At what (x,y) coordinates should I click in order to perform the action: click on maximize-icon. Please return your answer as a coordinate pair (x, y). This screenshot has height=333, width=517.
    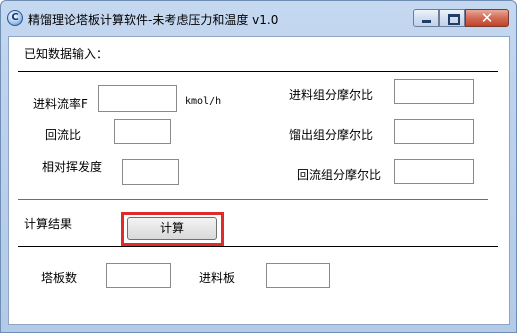
    Looking at the image, I should click on (454, 19).